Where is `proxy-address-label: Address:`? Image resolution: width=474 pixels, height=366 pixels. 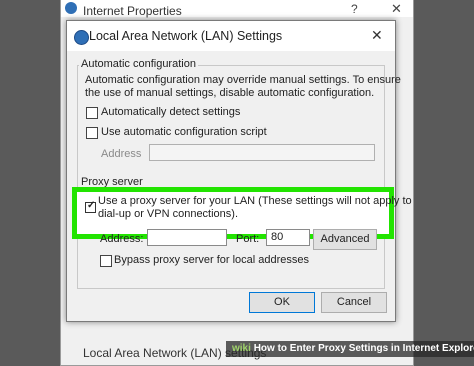
proxy-address-label: Address: is located at coordinates (122, 239).